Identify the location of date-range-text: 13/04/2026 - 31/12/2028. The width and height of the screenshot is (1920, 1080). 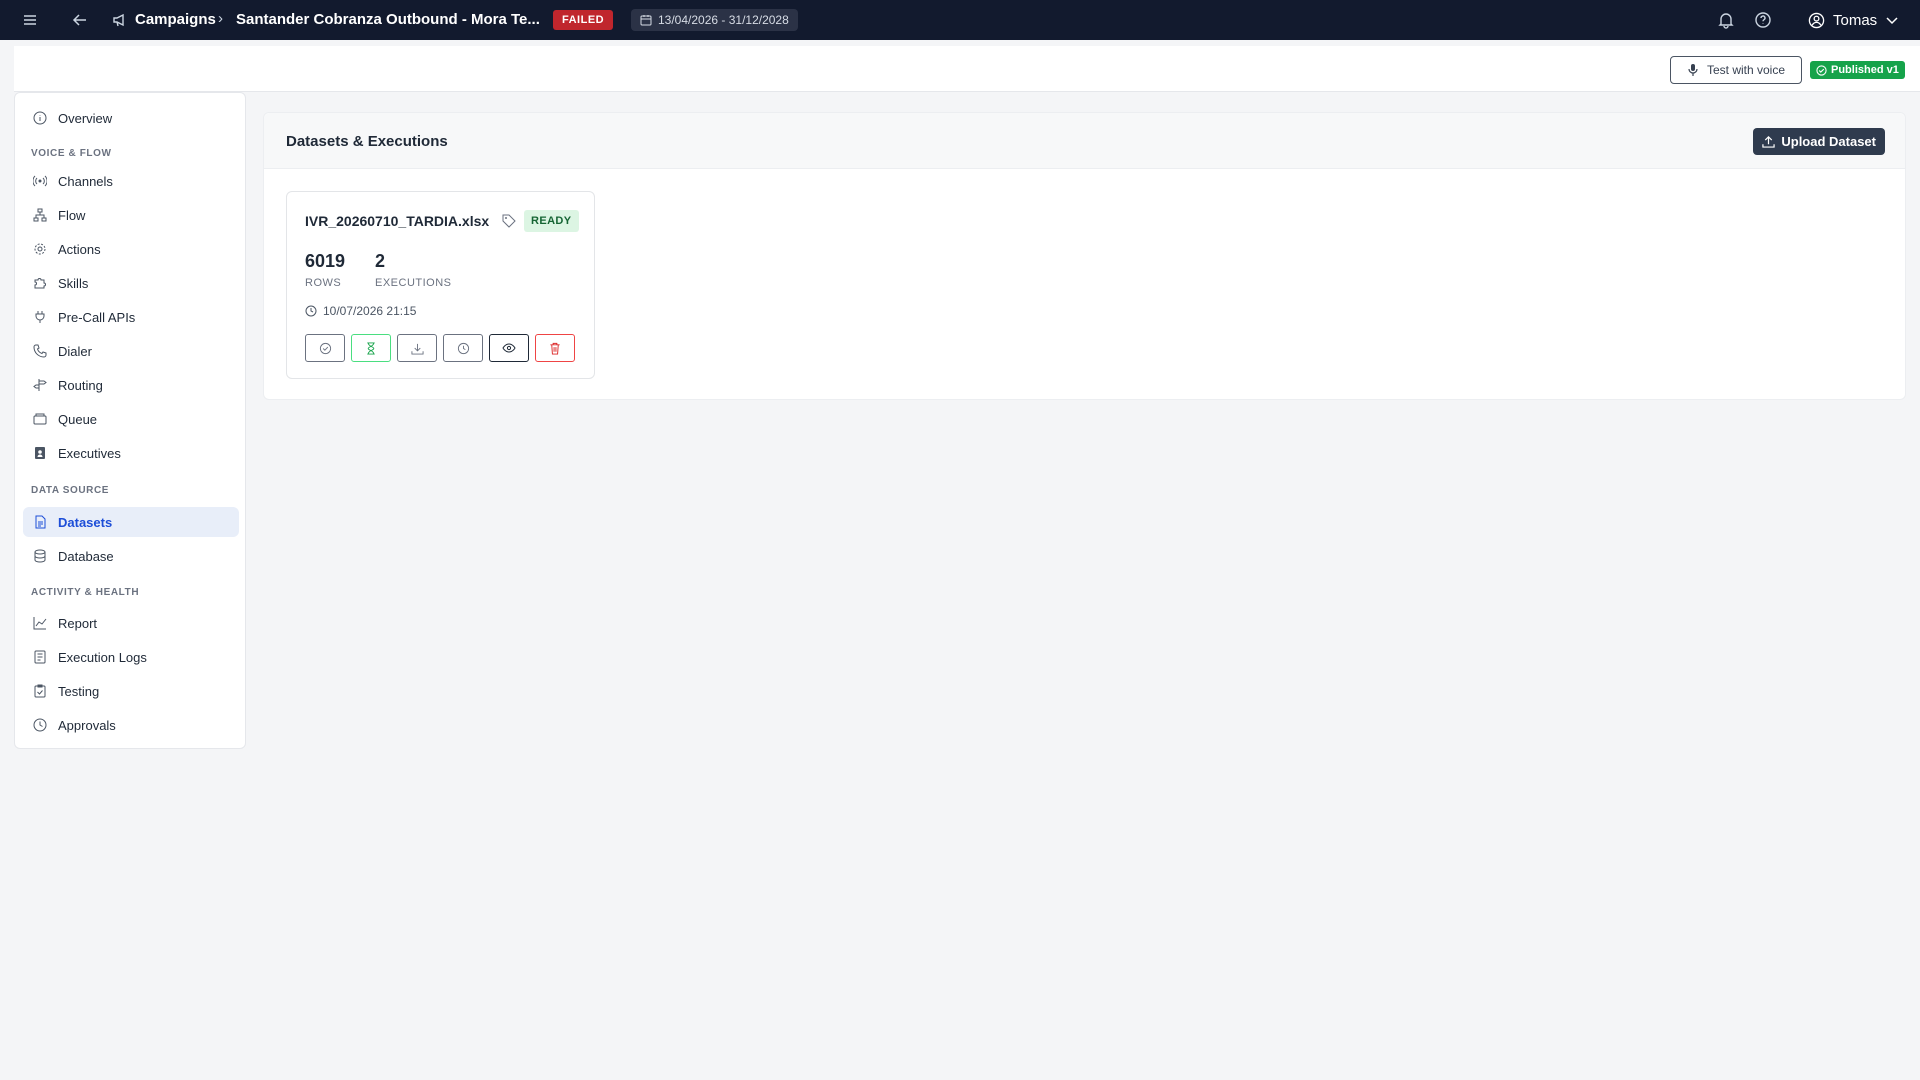
(723, 20).